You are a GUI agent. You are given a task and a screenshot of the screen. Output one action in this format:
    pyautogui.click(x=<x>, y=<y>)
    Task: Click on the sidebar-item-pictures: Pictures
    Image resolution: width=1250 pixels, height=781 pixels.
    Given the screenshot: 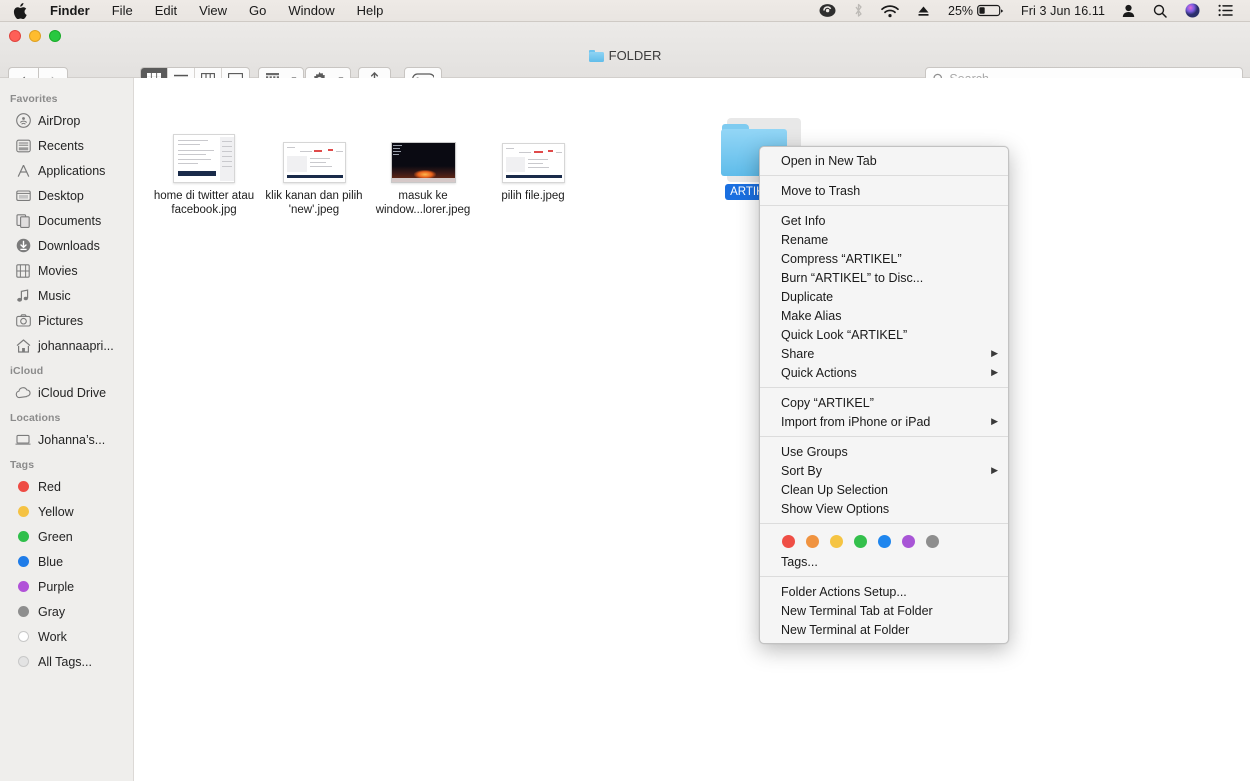 What is the action you would take?
    pyautogui.click(x=66, y=320)
    